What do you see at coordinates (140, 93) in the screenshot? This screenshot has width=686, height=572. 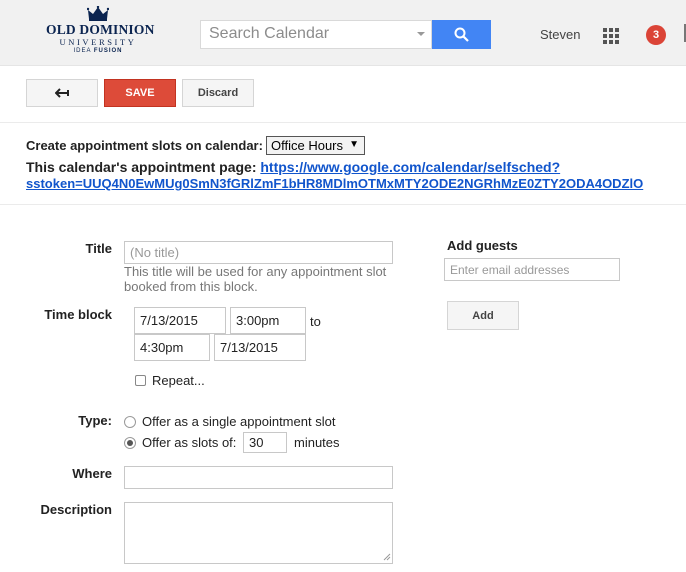 I see `save-button: SAVE` at bounding box center [140, 93].